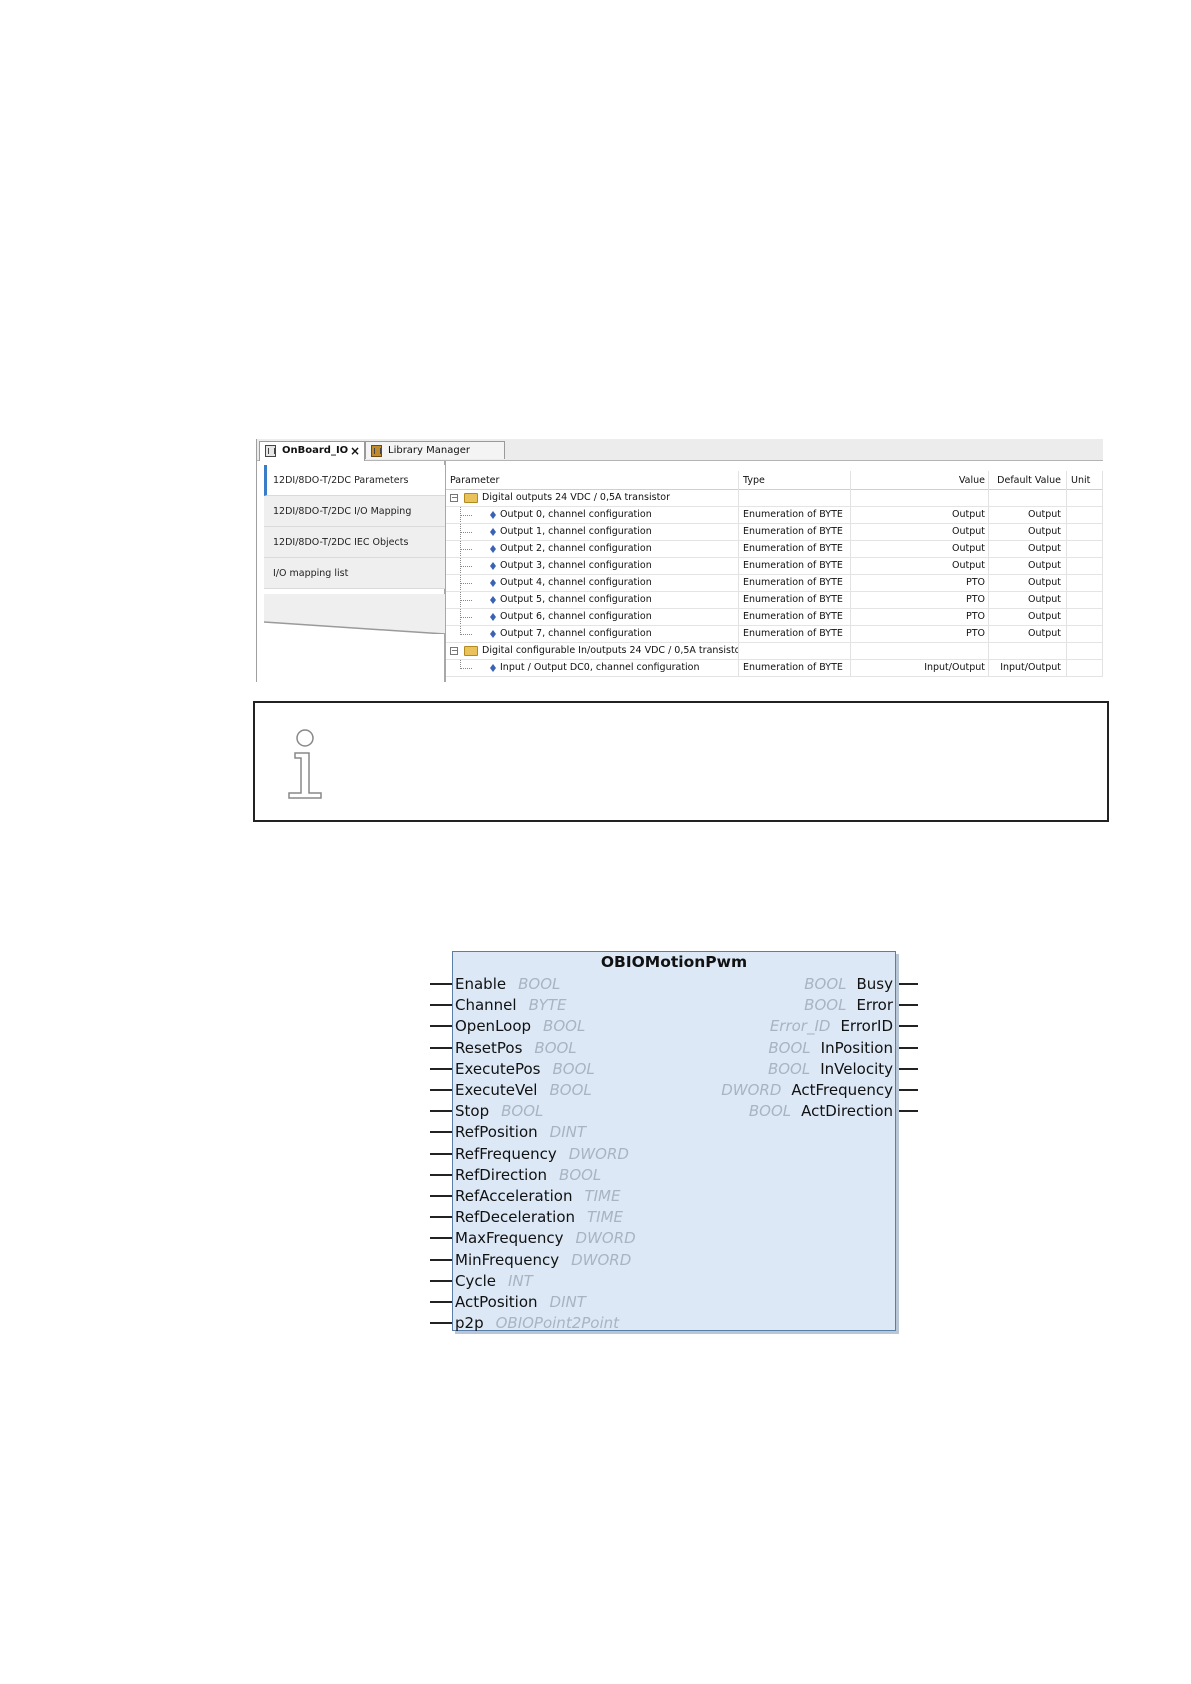  I want to click on pin-type: OBIOPoint2Point, so click(557, 1323).